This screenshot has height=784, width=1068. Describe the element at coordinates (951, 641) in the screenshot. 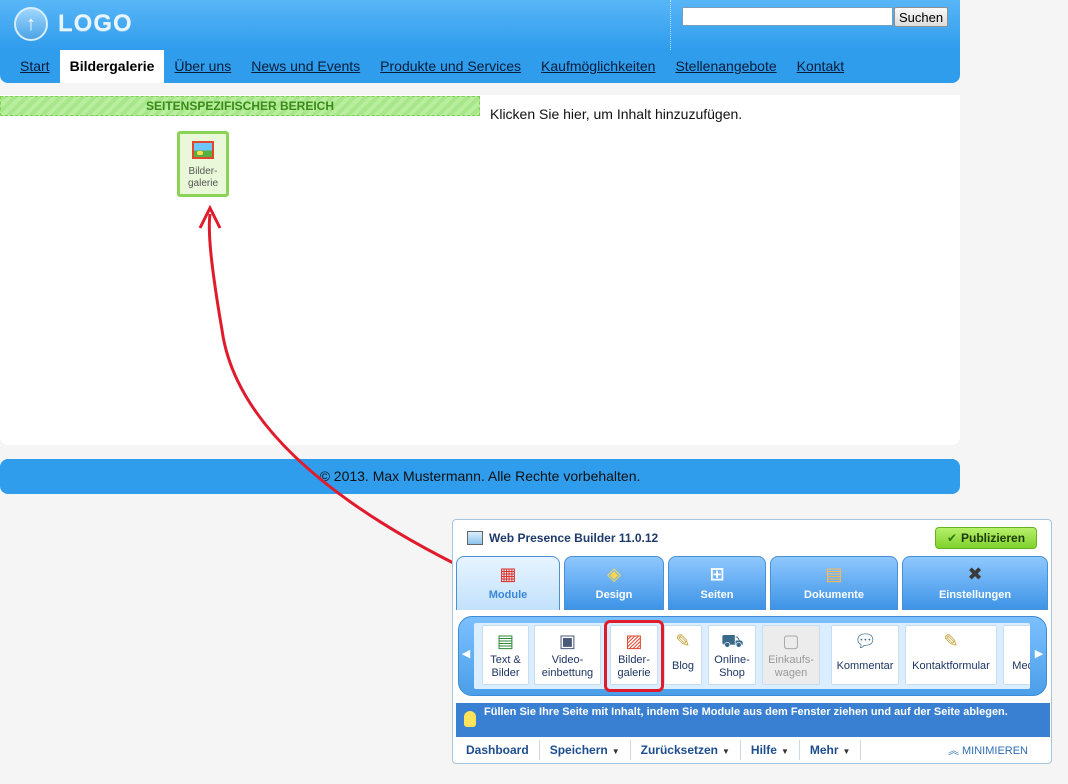

I see `contact-form-icon: ✎` at that location.